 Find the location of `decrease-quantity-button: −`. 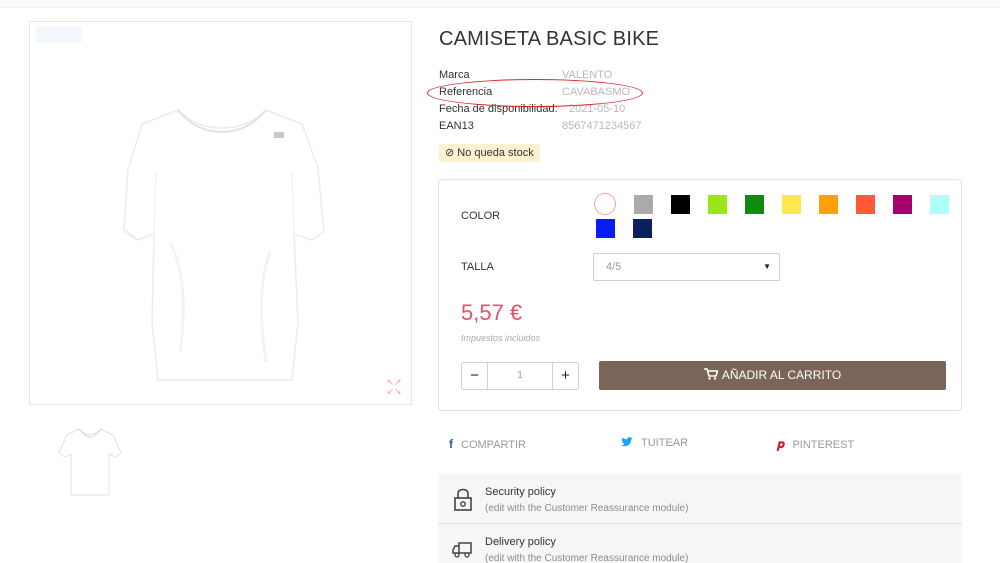

decrease-quantity-button: − is located at coordinates (475, 376).